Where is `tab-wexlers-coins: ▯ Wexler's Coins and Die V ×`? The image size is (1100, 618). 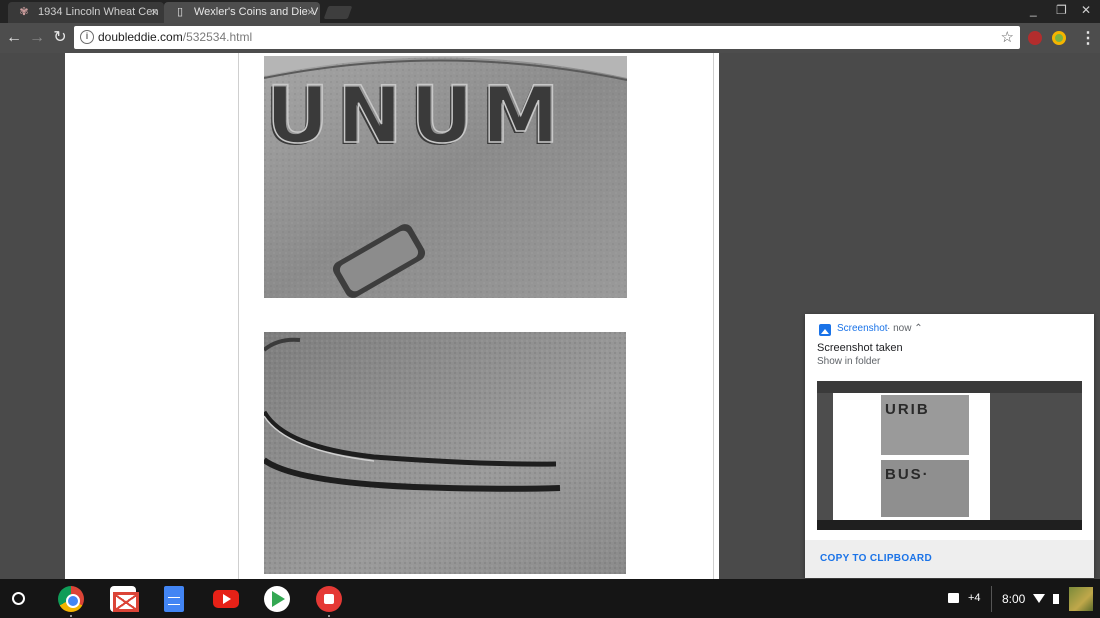
tab-wexlers-coins: ▯ Wexler's Coins and Die V × is located at coordinates (242, 12).